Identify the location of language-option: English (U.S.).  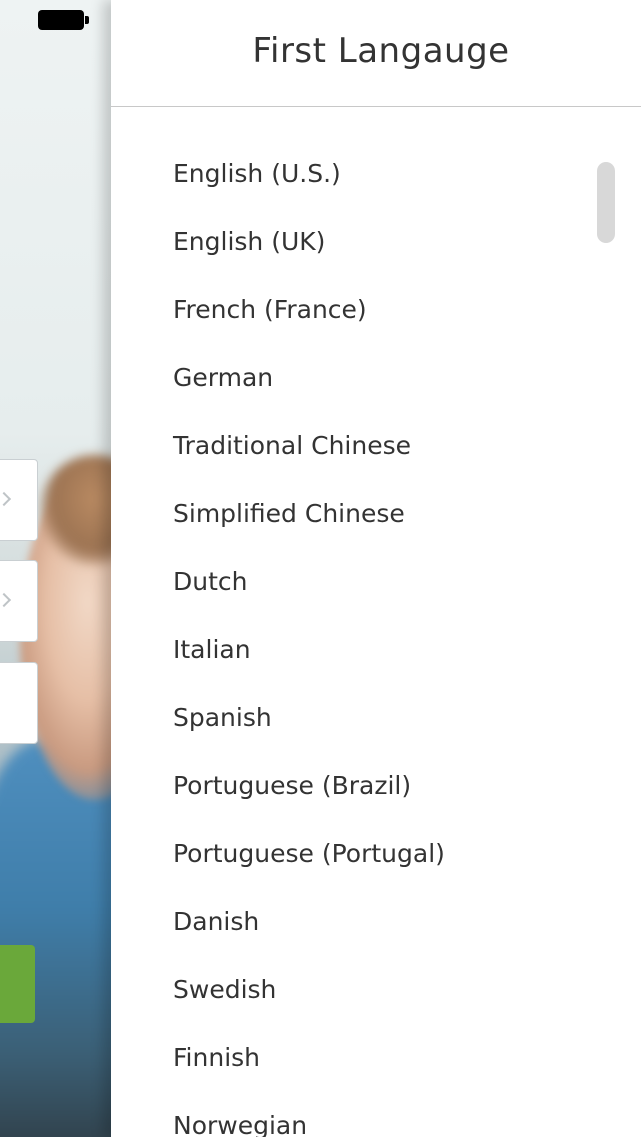
(309, 174).